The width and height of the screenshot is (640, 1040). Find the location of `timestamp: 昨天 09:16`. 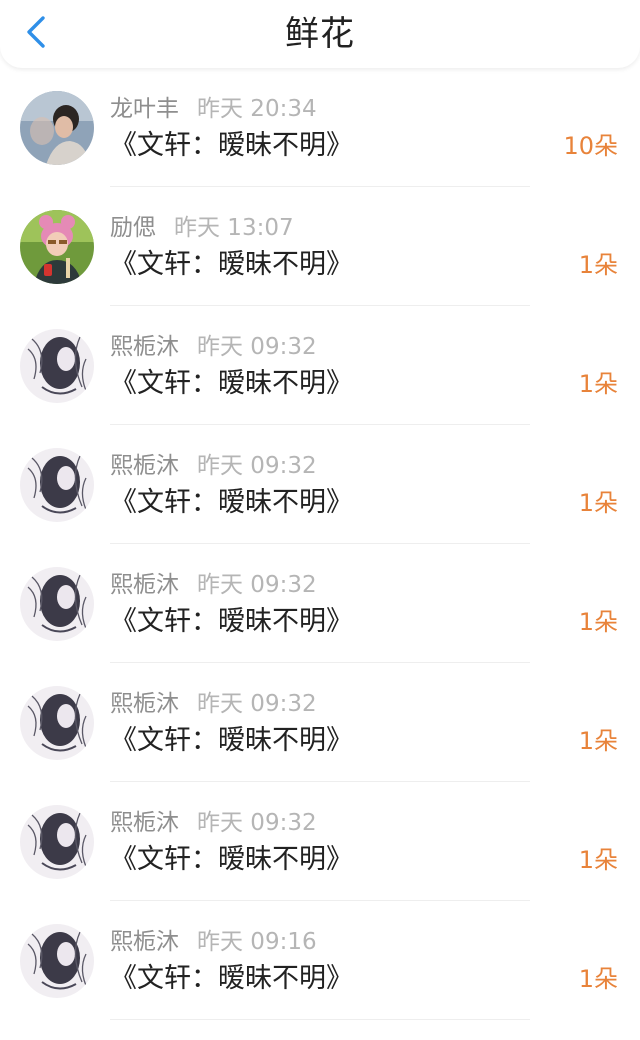

timestamp: 昨天 09:16 is located at coordinates (257, 942).